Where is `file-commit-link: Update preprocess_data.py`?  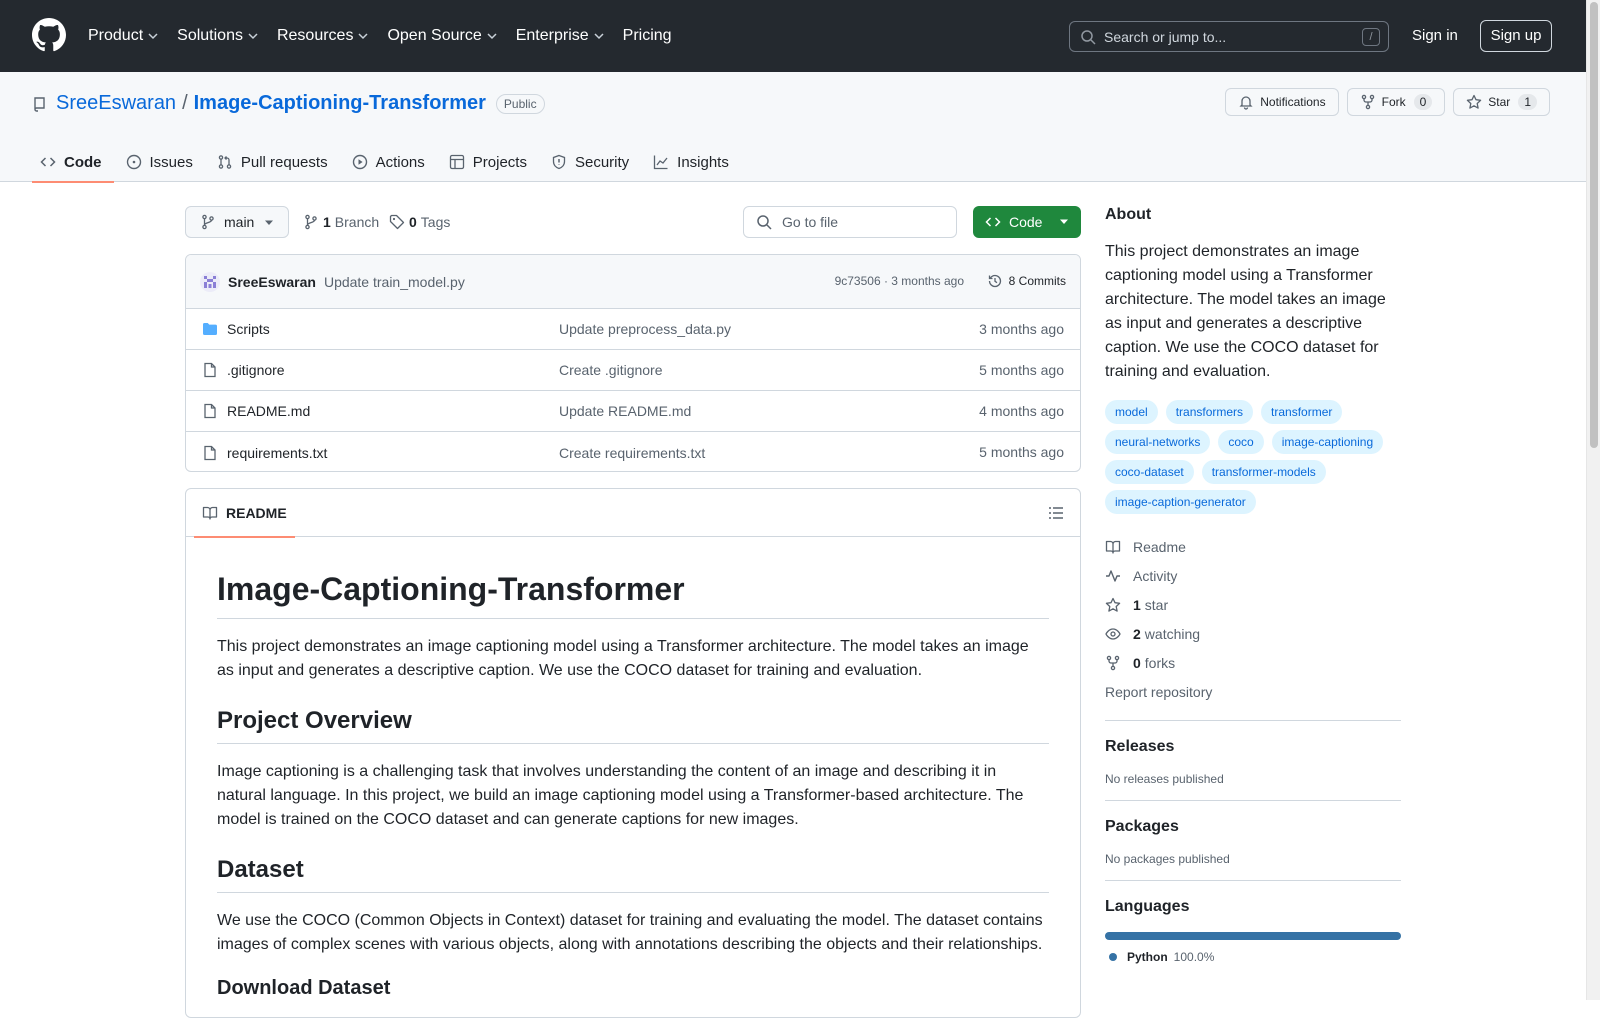 file-commit-link: Update preprocess_data.py is located at coordinates (645, 329).